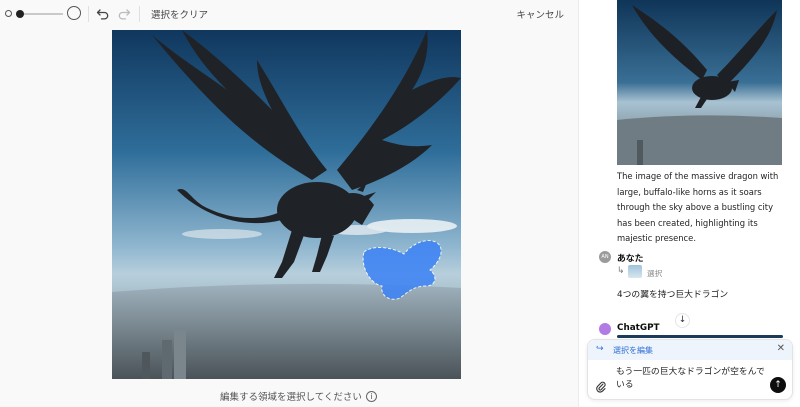 The image size is (800, 407). Describe the element at coordinates (74, 13) in the screenshot. I see `brush-size-large-icon` at that location.